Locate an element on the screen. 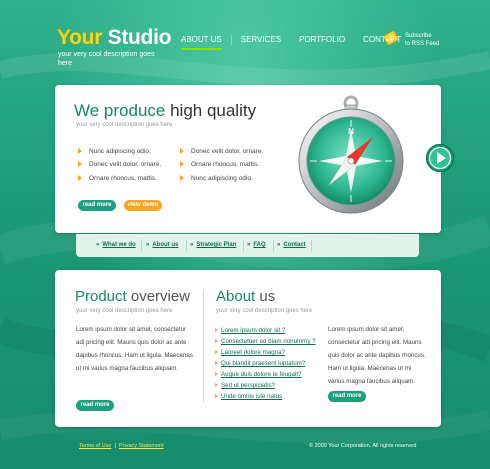 The image size is (490, 469). site-logo: Your Studio is located at coordinates (114, 38).